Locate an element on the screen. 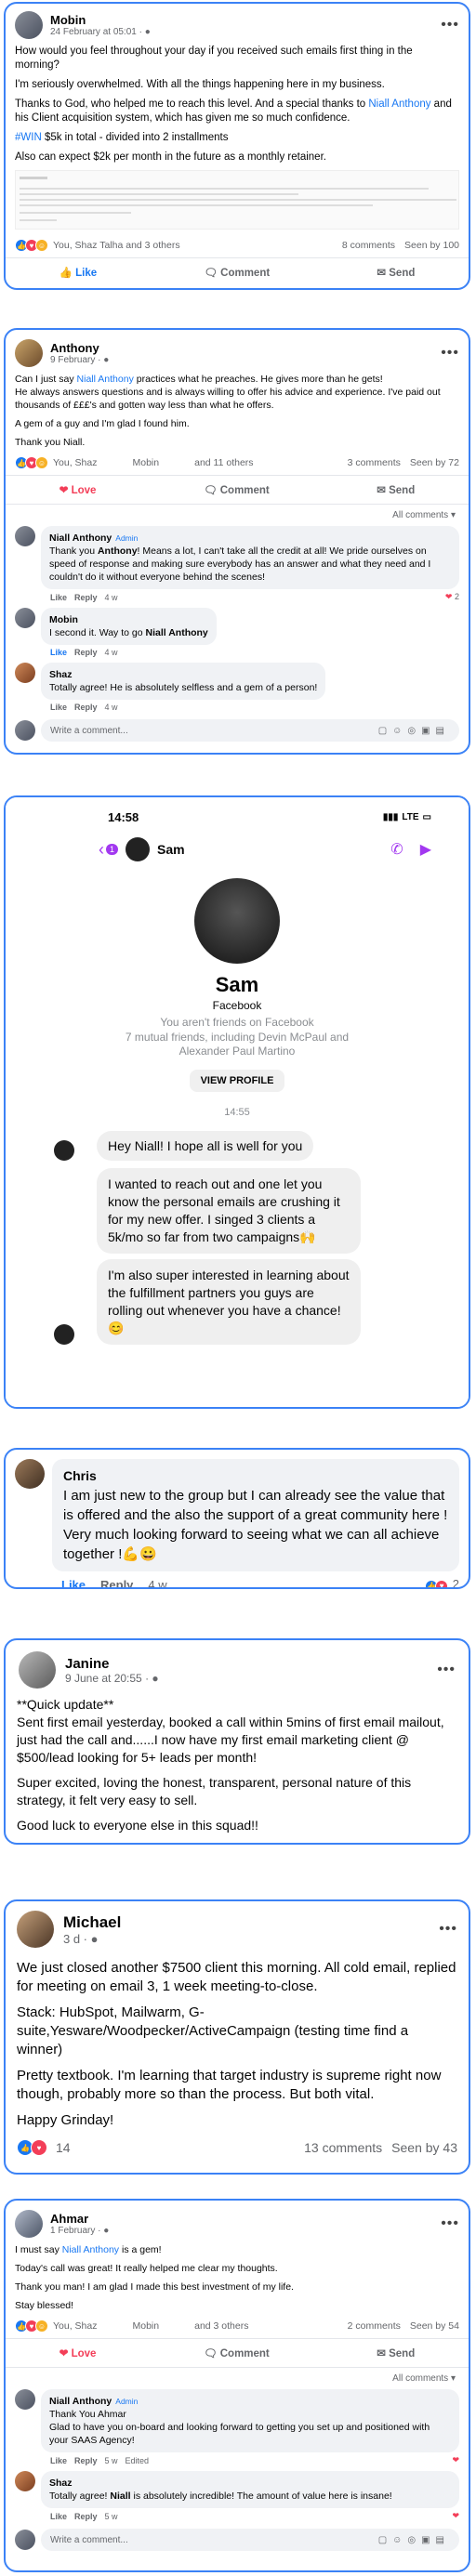  reactors-text: You, Shaz Talha and 3 others is located at coordinates (116, 245).